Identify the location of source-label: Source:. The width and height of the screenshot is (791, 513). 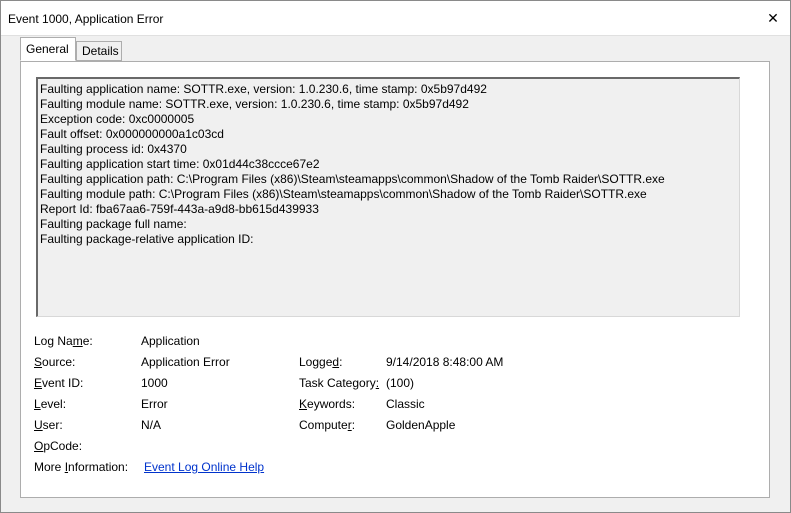
(55, 362).